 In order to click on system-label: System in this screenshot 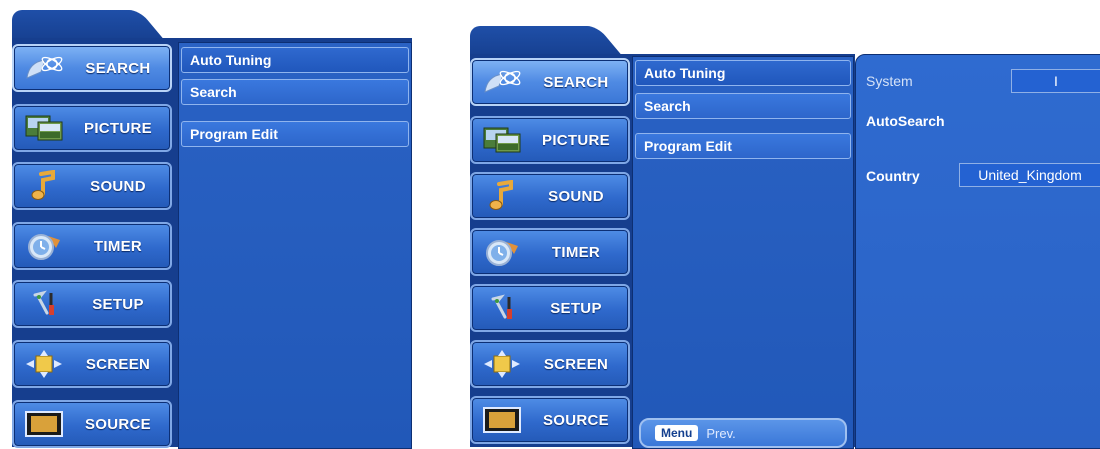, I will do `click(889, 81)`.